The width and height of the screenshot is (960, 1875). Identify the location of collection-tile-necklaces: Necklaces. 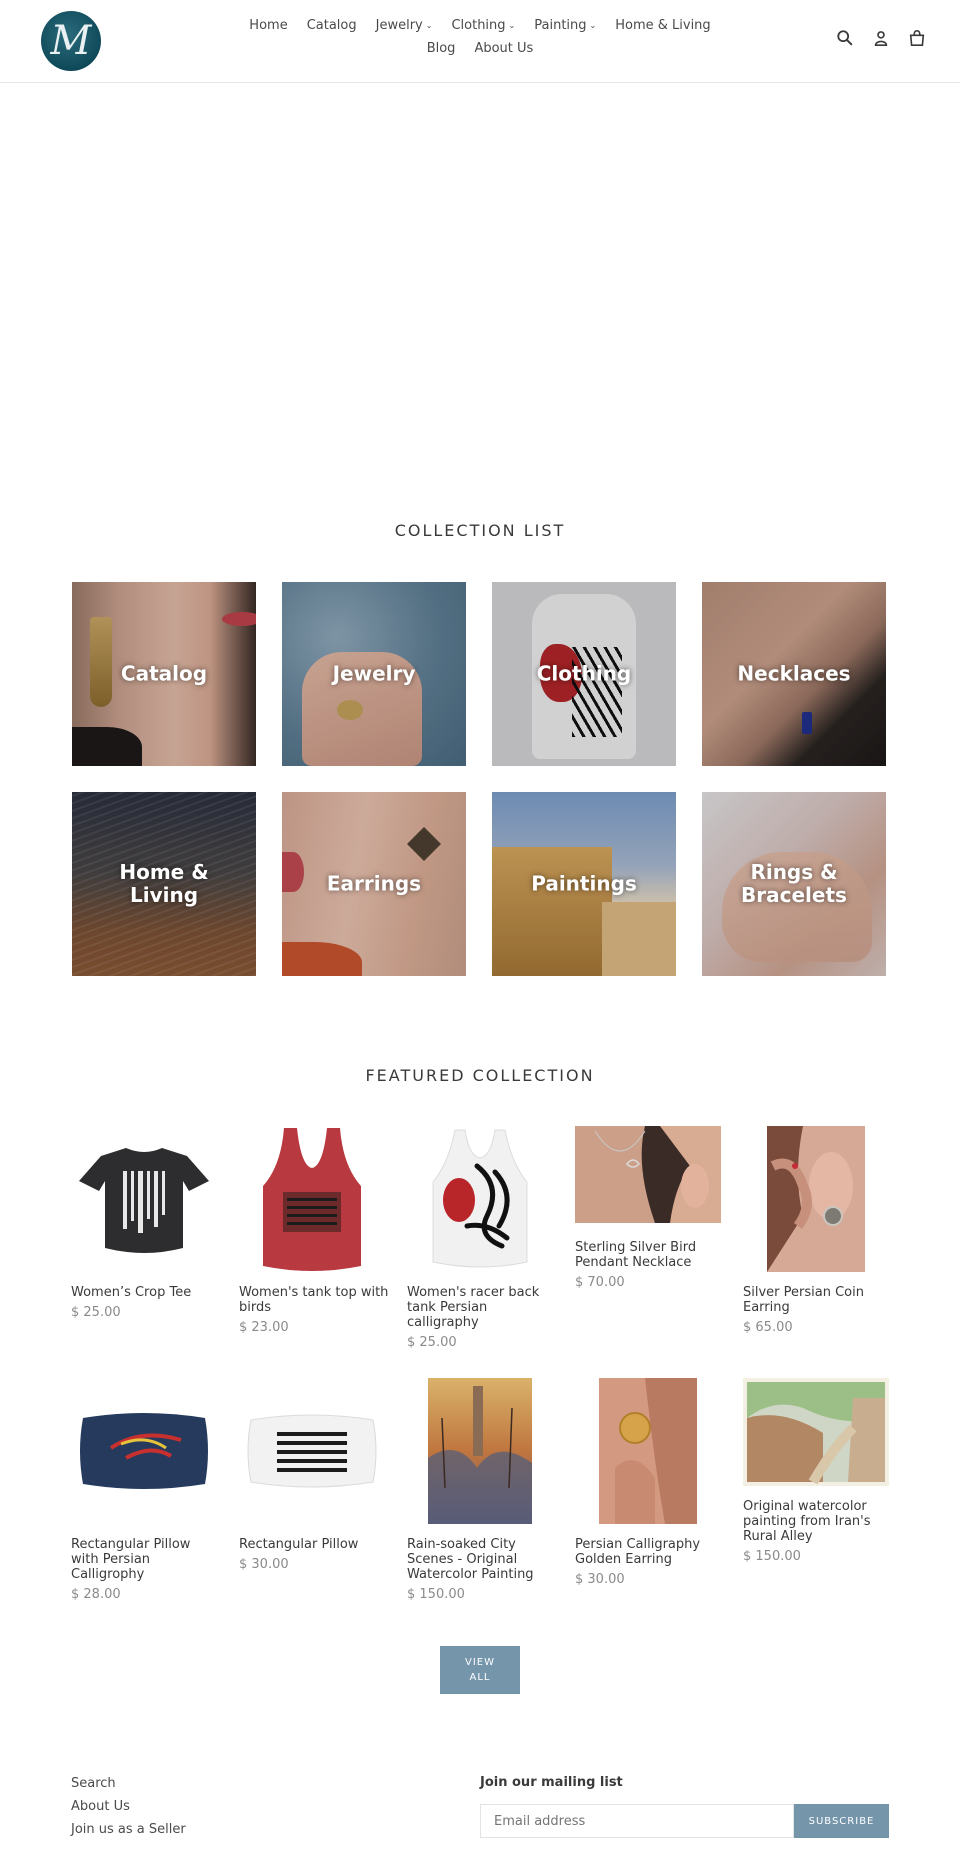
(794, 674).